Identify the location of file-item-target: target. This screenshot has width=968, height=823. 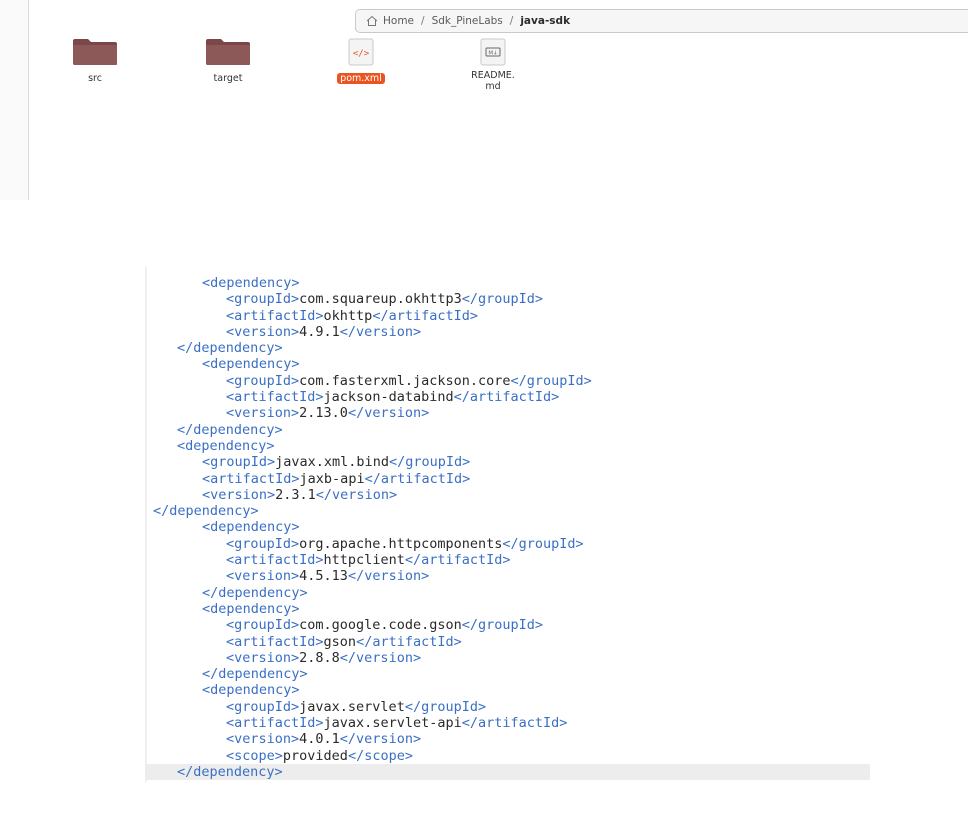
(228, 61).